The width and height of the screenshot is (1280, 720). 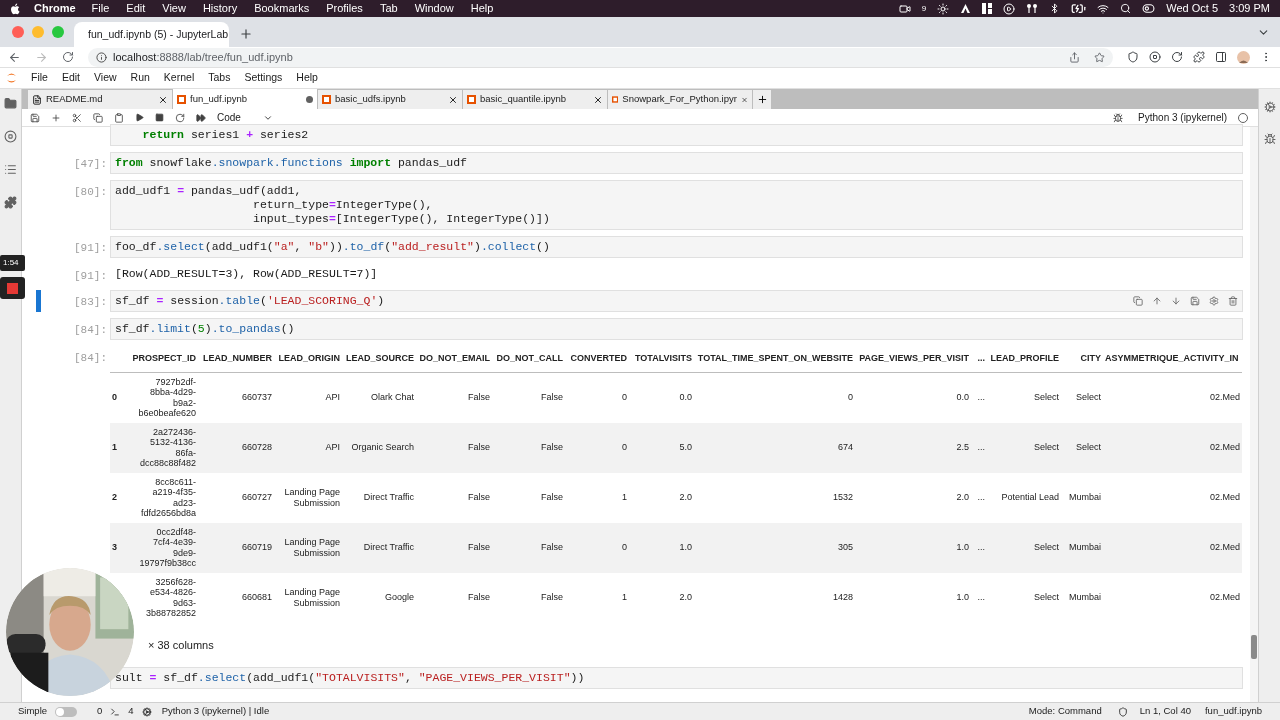 I want to click on mode-indicator: Mode: Command, so click(x=1065, y=711).